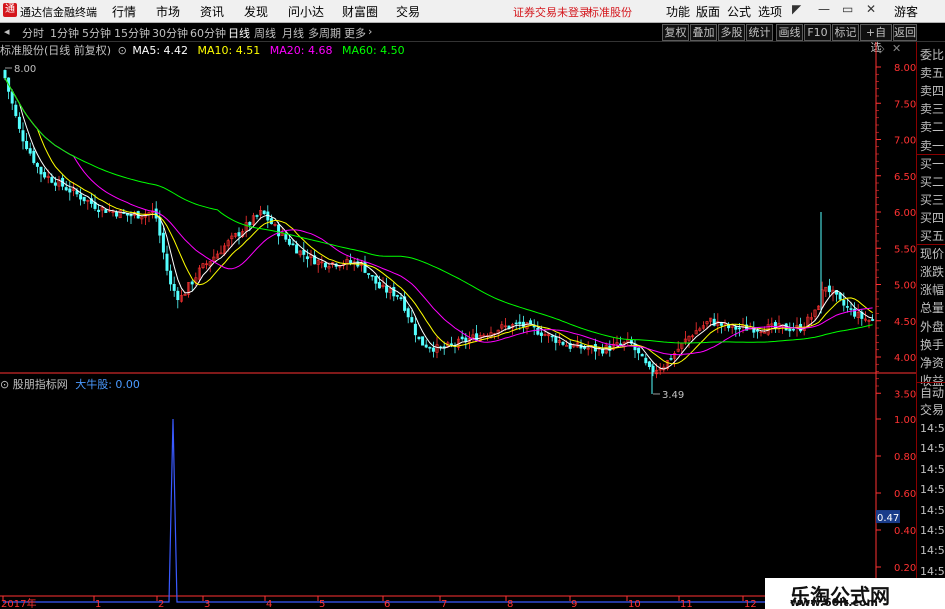 The height and width of the screenshot is (609, 945). What do you see at coordinates (444, 604) in the screenshot?
I see `date-tick-label: 7` at bounding box center [444, 604].